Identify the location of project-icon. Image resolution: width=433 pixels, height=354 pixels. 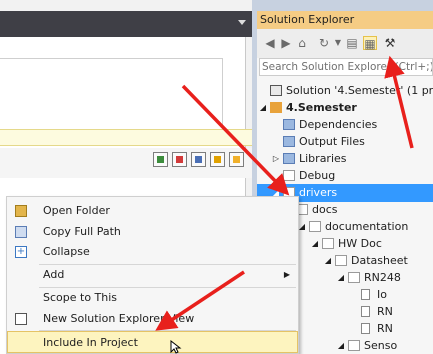
(276, 107).